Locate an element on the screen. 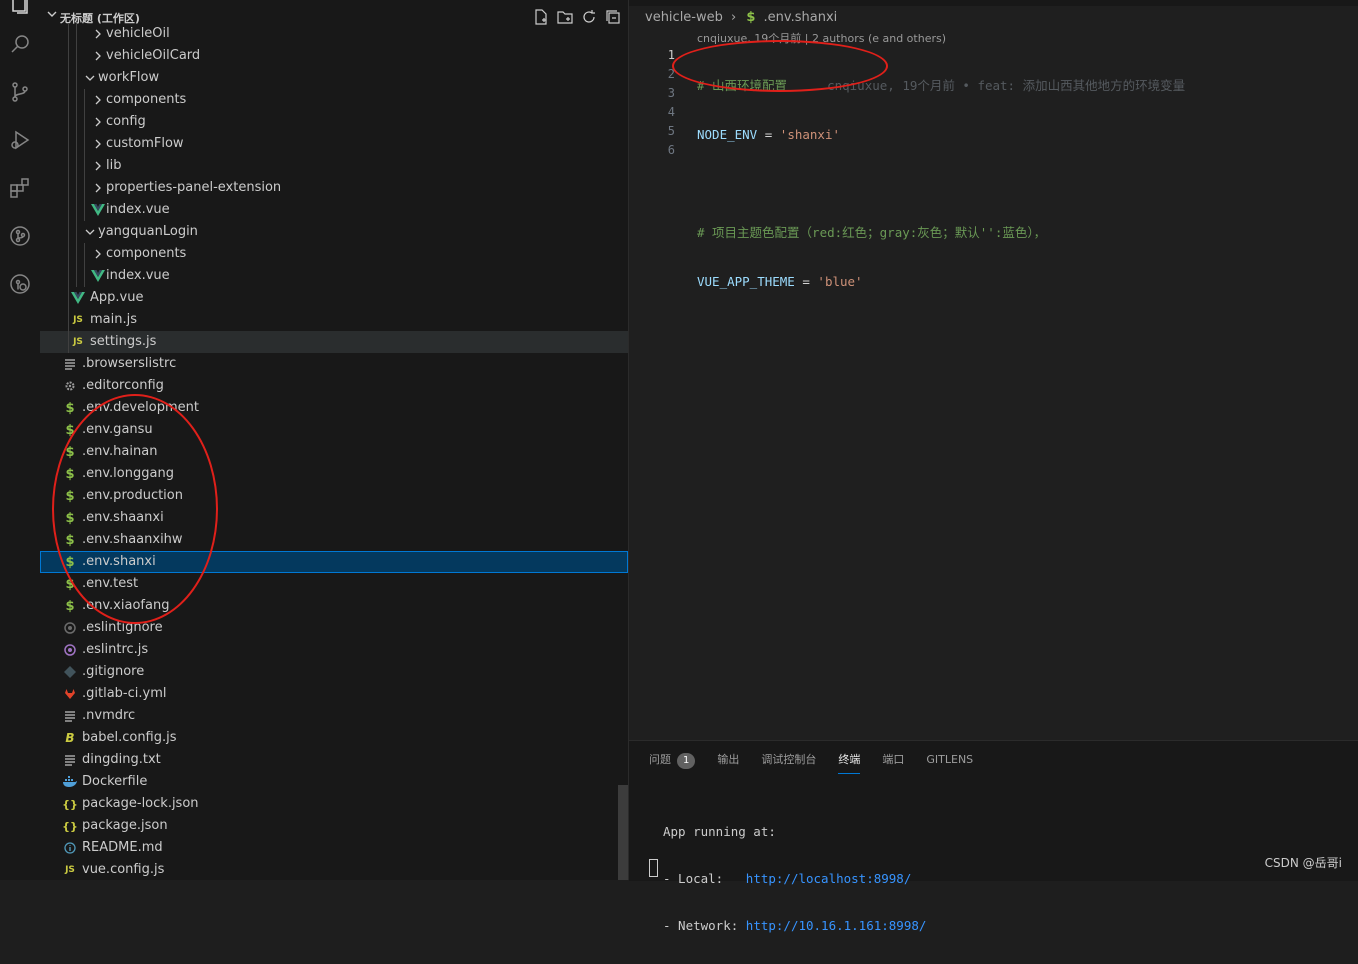  tree-item-label: config is located at coordinates (126, 121).